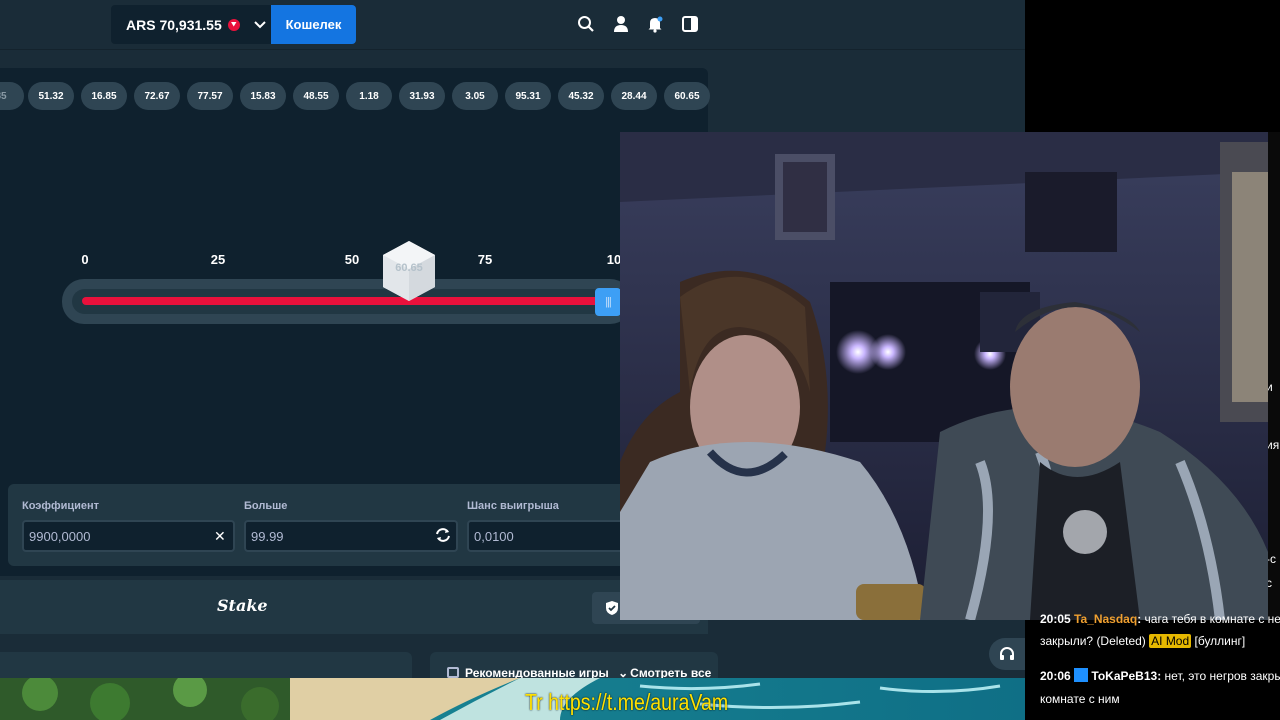 Image resolution: width=1280 pixels, height=720 pixels. I want to click on history-chip: 95.31, so click(528, 96).